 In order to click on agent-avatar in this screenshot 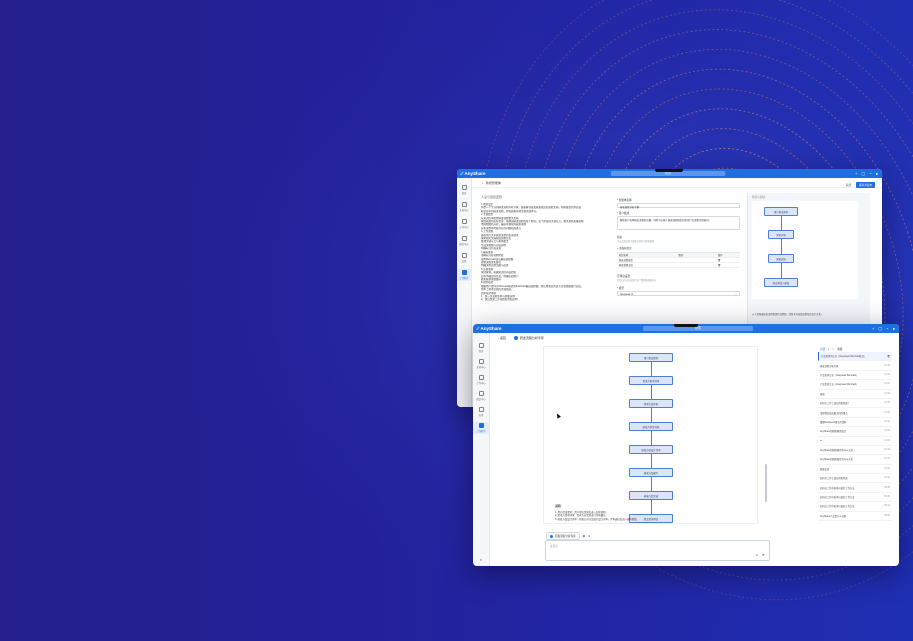, I will do `click(515, 338)`.